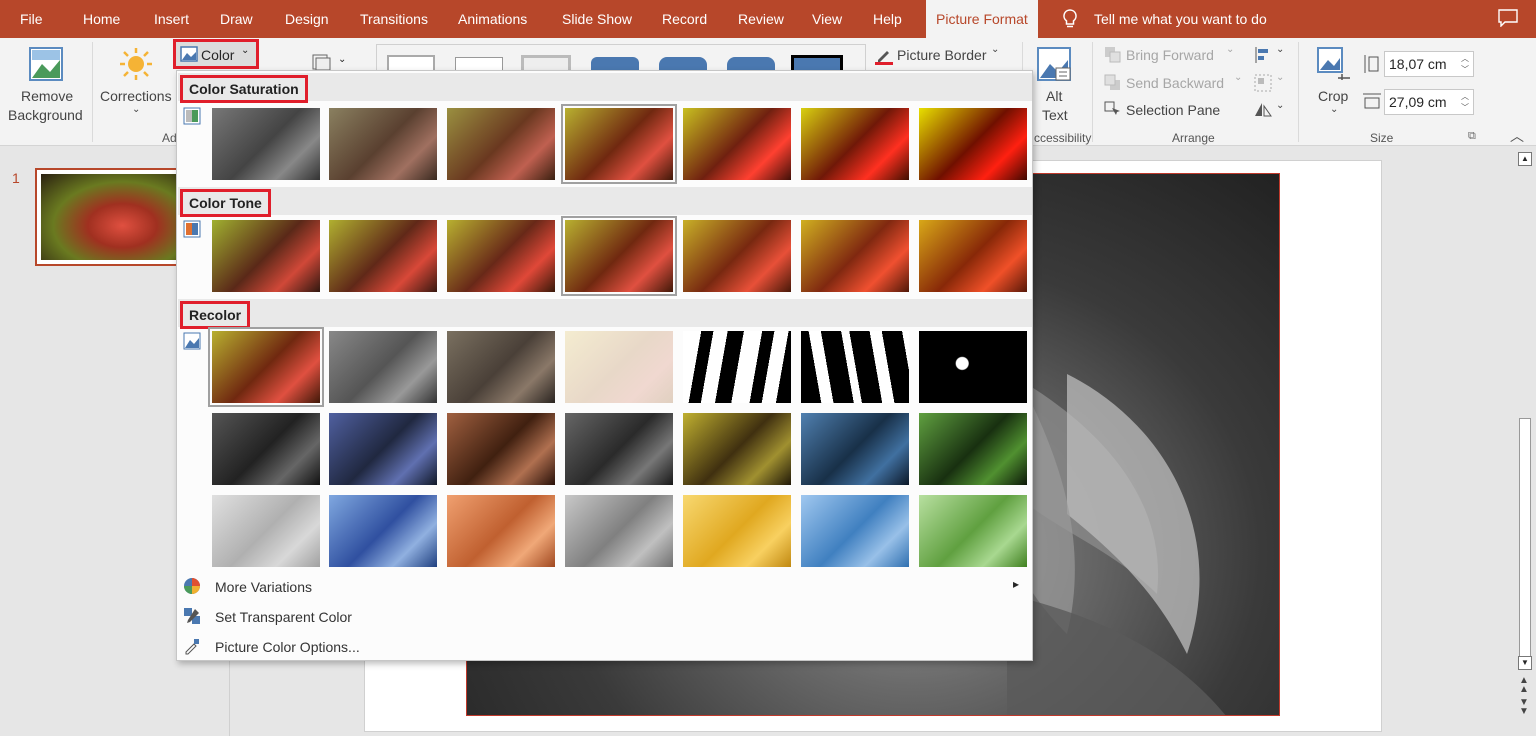 This screenshot has height=736, width=1536. What do you see at coordinates (1508, 18) in the screenshot?
I see `comment-icon` at bounding box center [1508, 18].